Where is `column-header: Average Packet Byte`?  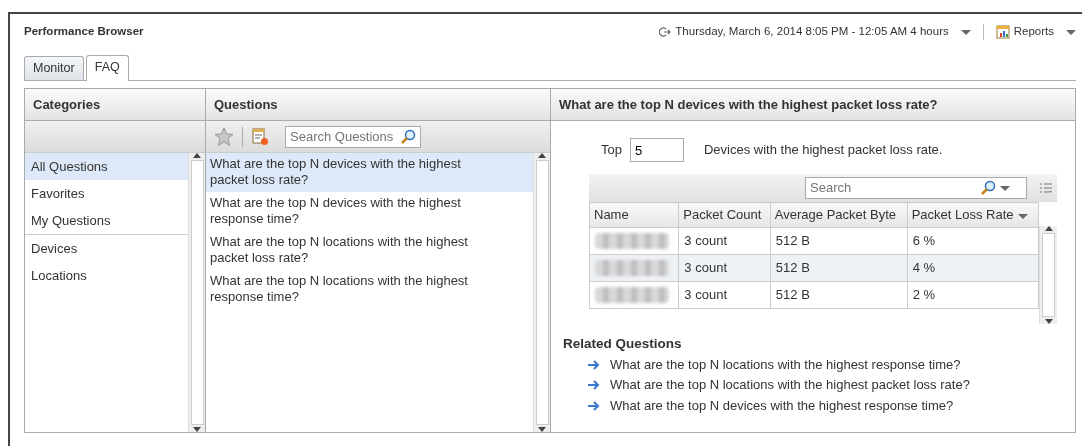 column-header: Average Packet Byte is located at coordinates (839, 214).